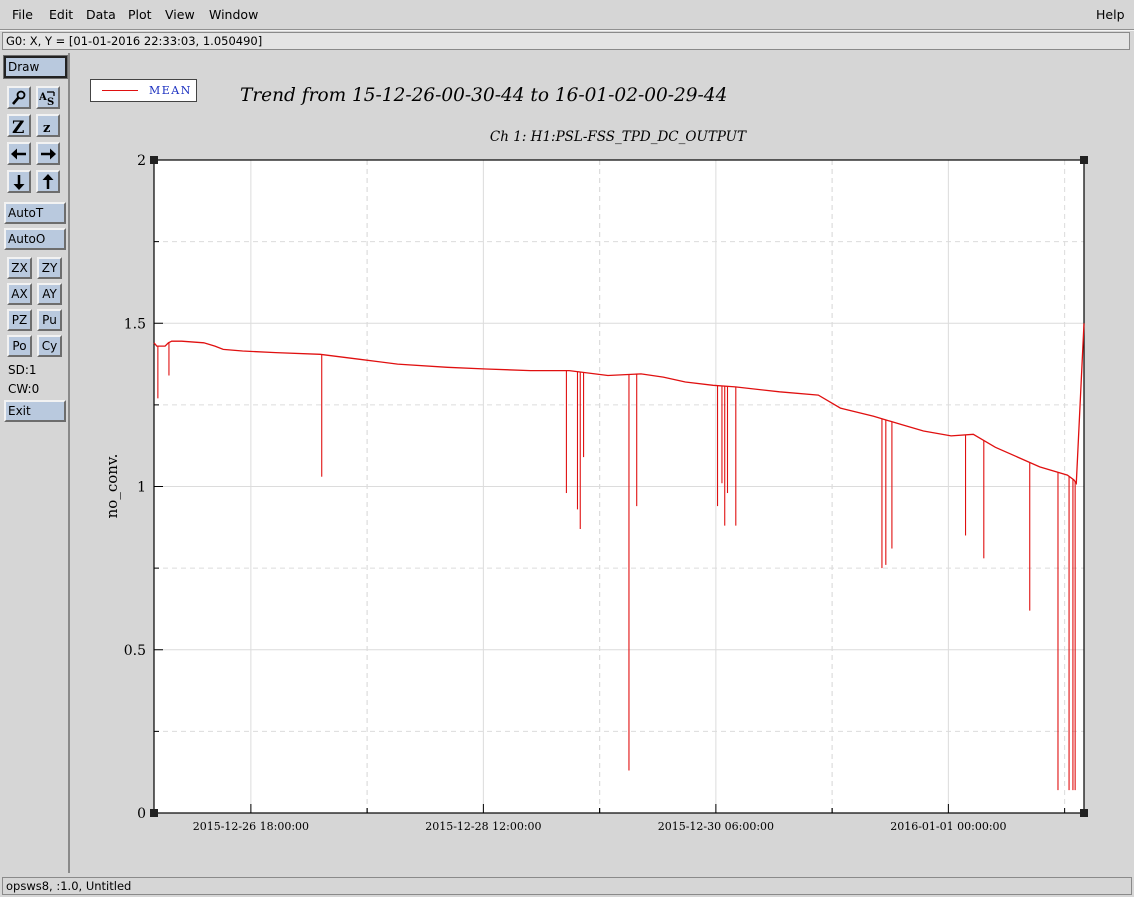 This screenshot has width=1134, height=897. What do you see at coordinates (19, 97) in the screenshot?
I see `magnify-icon` at bounding box center [19, 97].